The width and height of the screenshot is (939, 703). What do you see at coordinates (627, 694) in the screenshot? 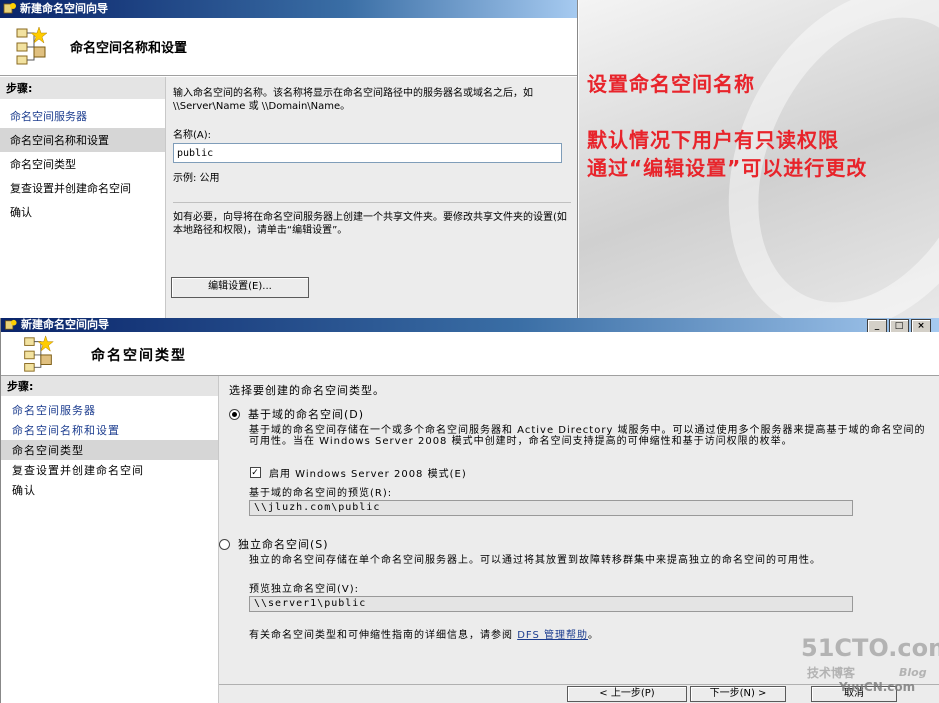
I see `back-button: < 上一步(P)` at bounding box center [627, 694].